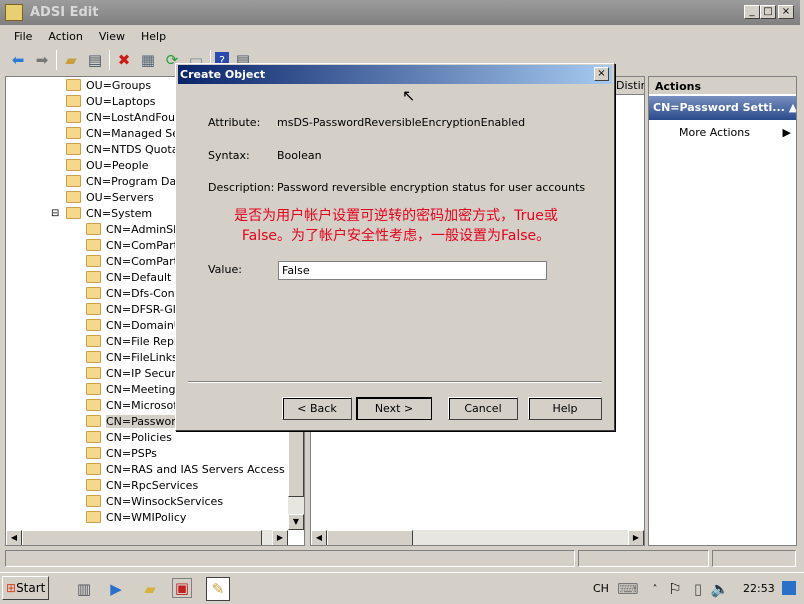 This screenshot has height=604, width=804. What do you see at coordinates (131, 453) in the screenshot?
I see `tree-item-label: CN=PSPs` at bounding box center [131, 453].